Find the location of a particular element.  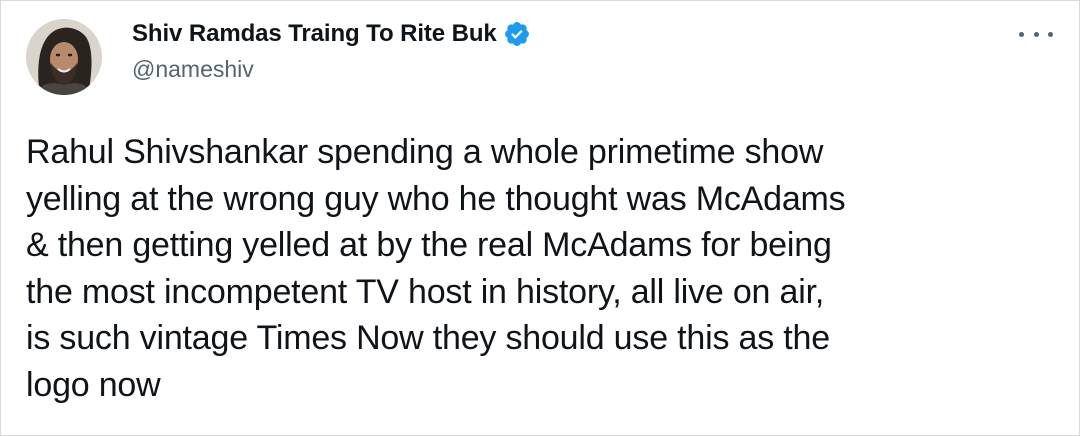

tweet-text-line: logo now is located at coordinates (93, 384).